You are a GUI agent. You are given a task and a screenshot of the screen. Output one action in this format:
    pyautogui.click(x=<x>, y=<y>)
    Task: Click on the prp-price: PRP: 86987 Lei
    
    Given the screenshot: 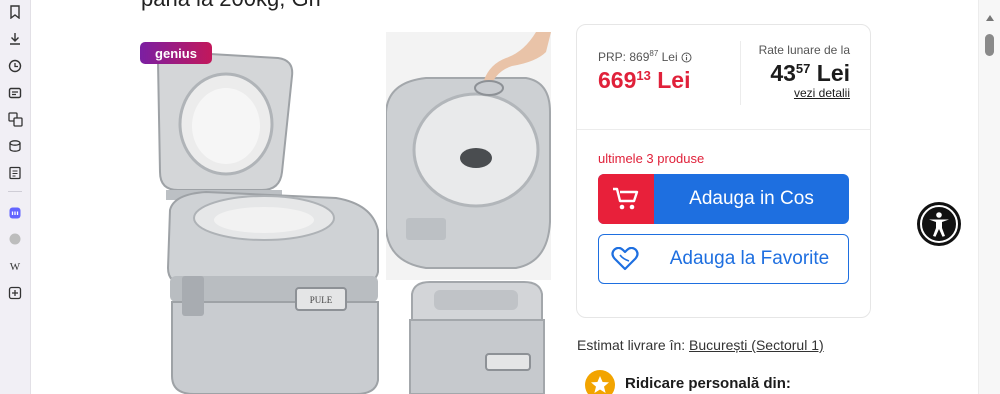 What is the action you would take?
    pyautogui.click(x=645, y=57)
    